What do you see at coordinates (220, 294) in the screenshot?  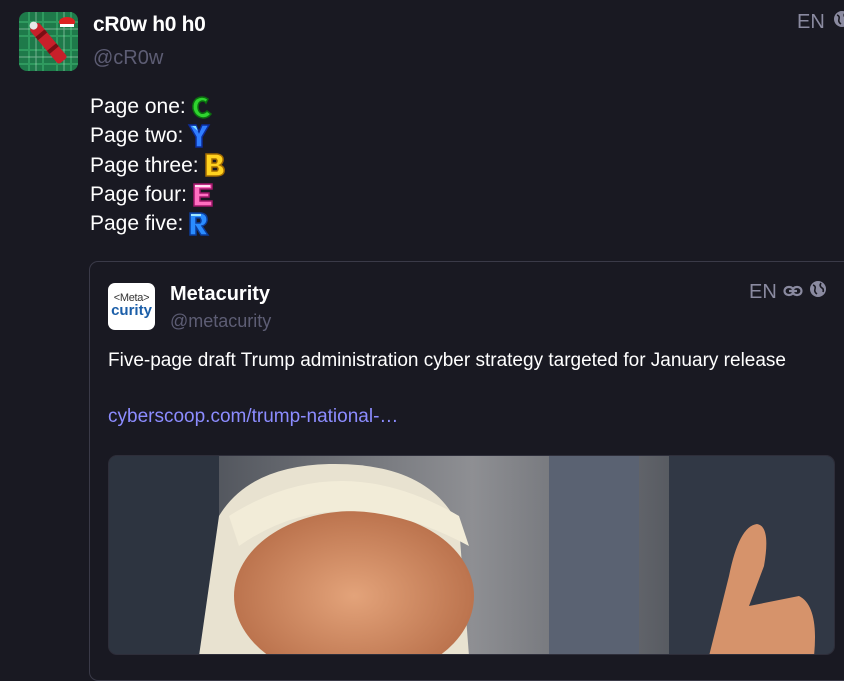 I see `quote-author-display-name: Metacurity` at bounding box center [220, 294].